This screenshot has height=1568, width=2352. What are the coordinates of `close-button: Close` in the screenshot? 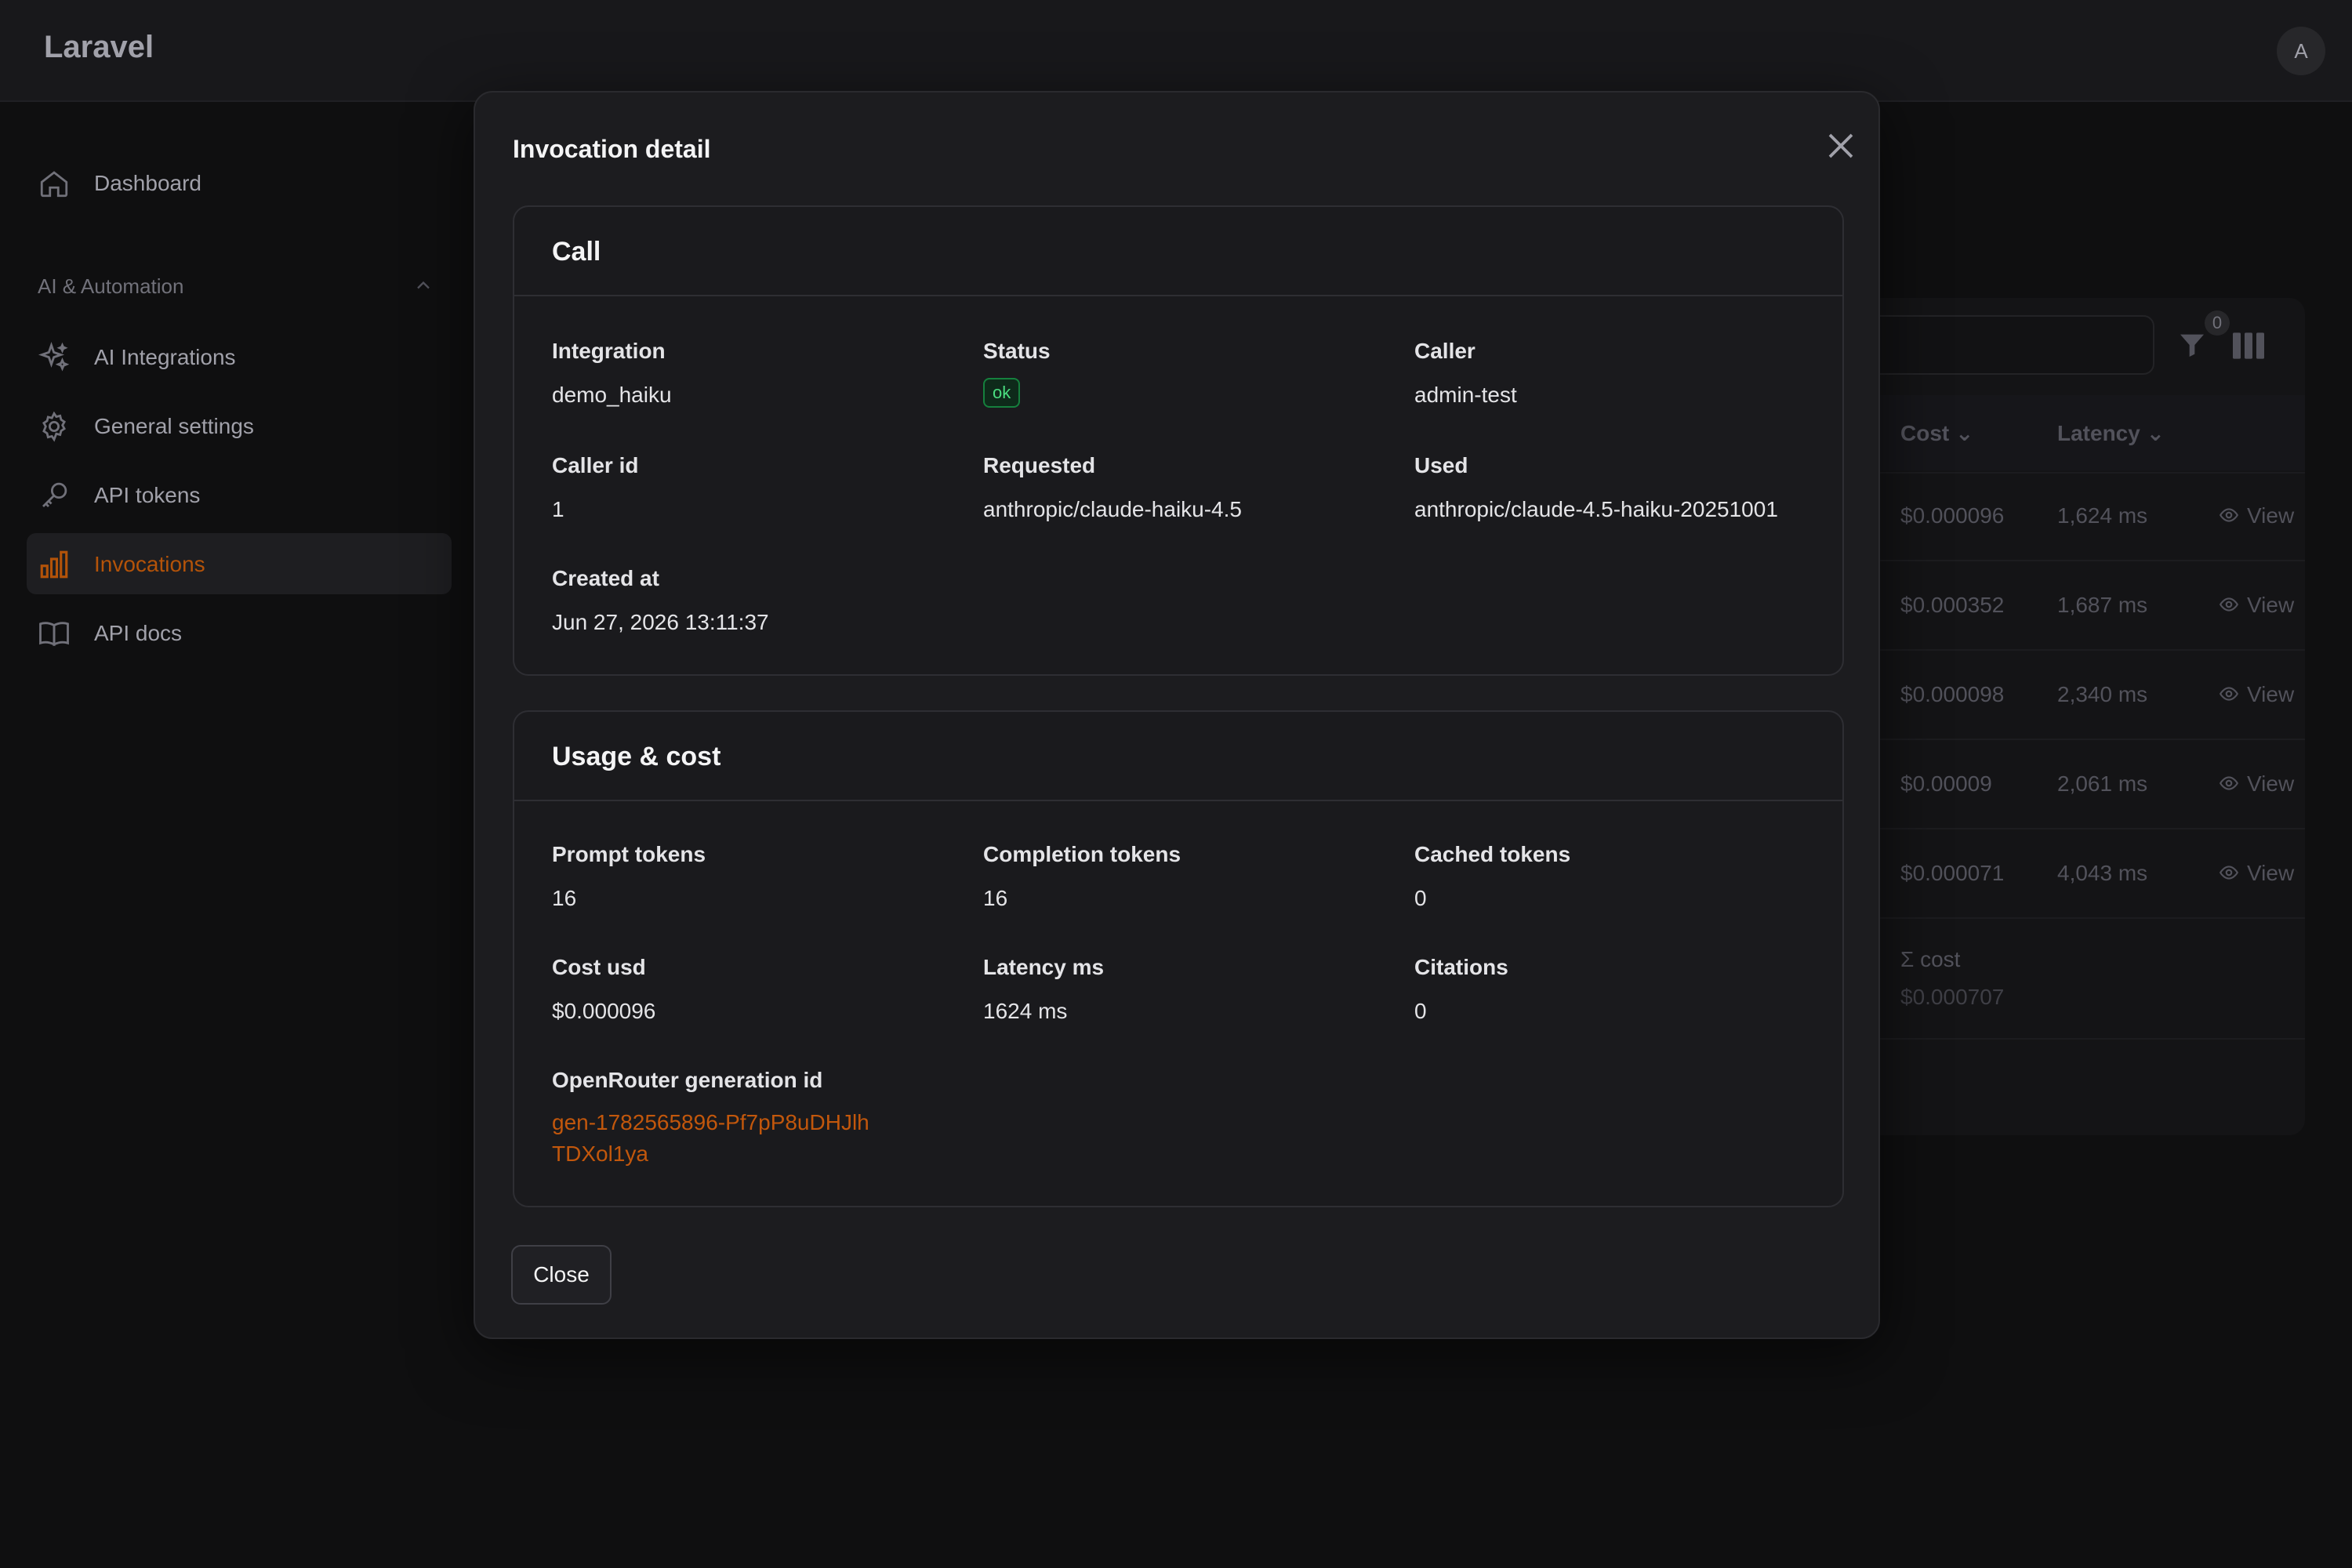 It's located at (561, 1275).